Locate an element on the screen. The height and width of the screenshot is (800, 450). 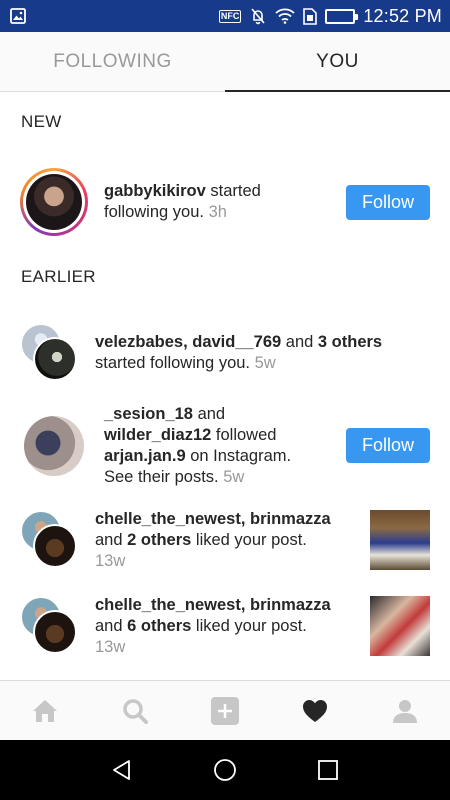
others-link: 3 others is located at coordinates (350, 342).